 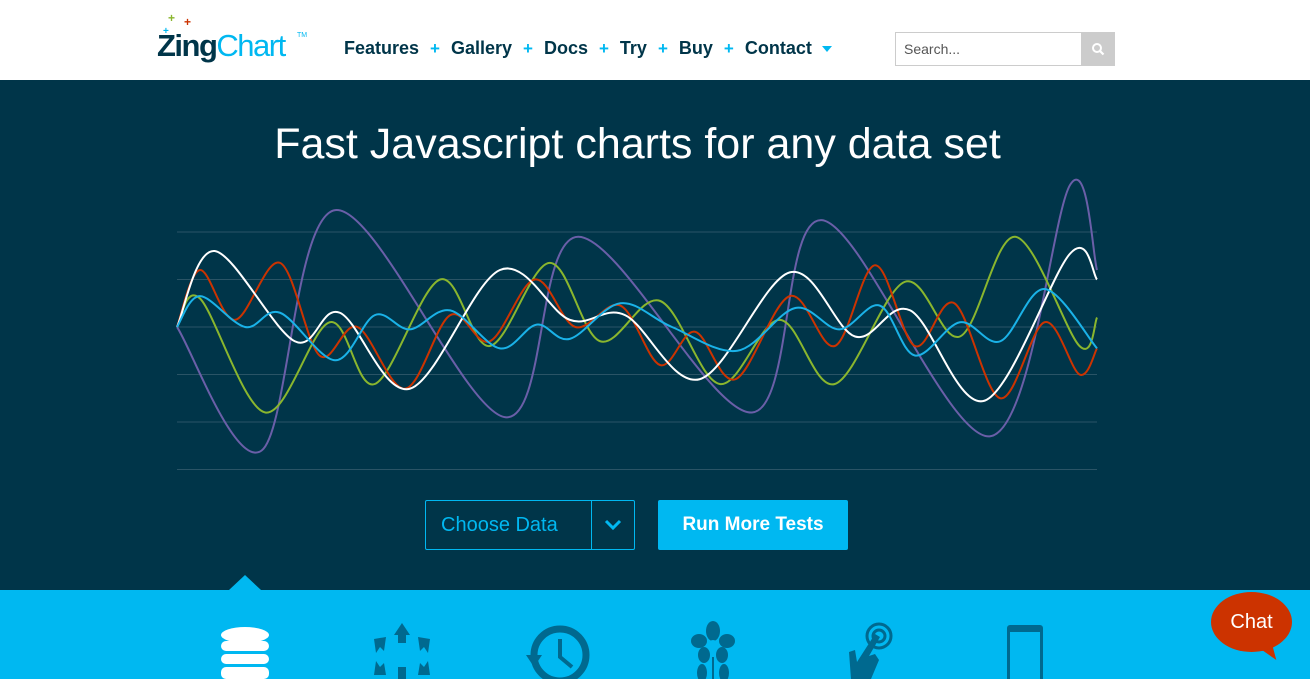 What do you see at coordinates (778, 48) in the screenshot?
I see `nav-contact: Contact` at bounding box center [778, 48].